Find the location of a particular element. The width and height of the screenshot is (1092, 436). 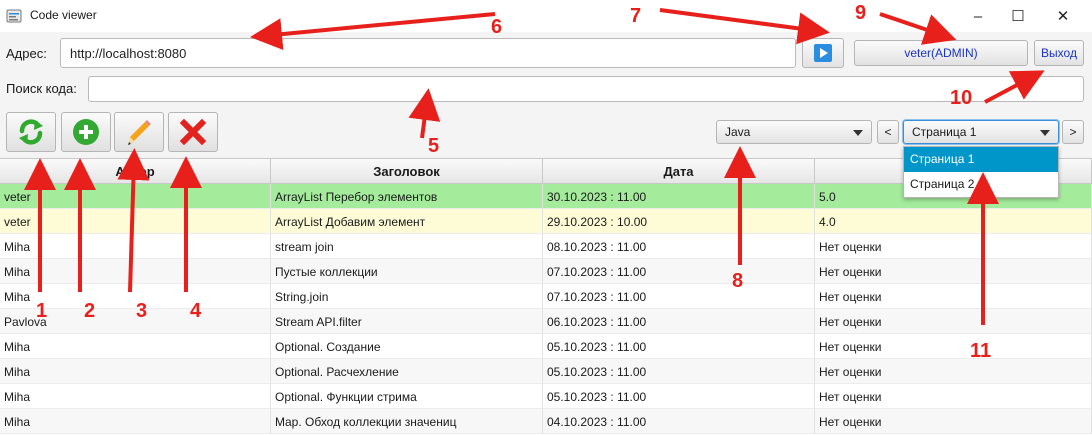

annotation-8: 8 is located at coordinates (738, 281).